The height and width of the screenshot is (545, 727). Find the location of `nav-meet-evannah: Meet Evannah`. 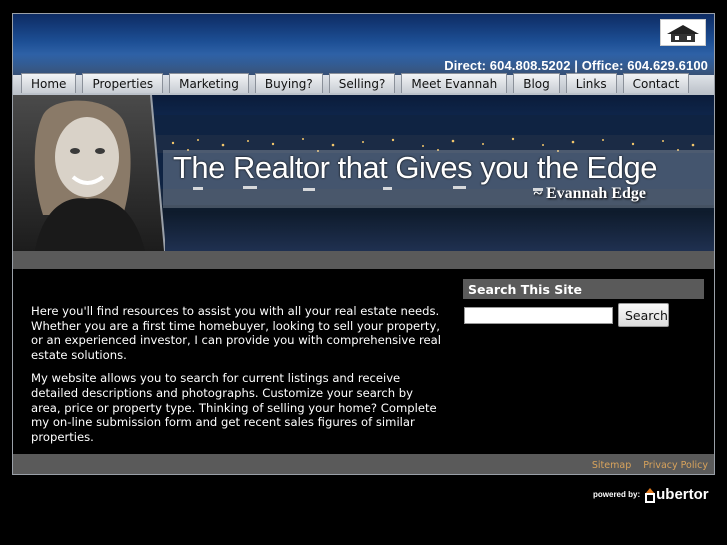

nav-meet-evannah: Meet Evannah is located at coordinates (454, 83).